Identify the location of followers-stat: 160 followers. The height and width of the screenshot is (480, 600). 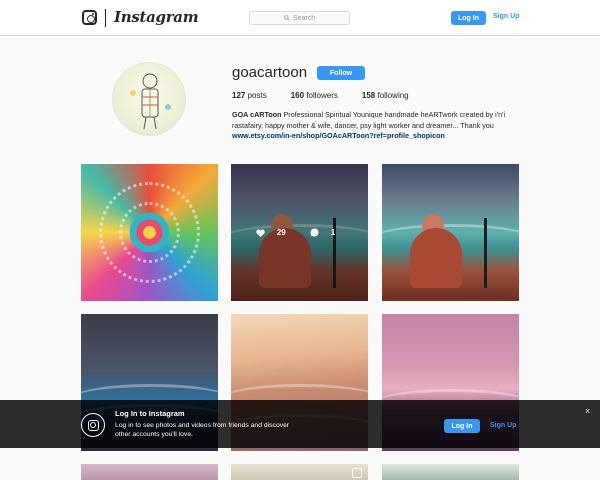
(314, 95).